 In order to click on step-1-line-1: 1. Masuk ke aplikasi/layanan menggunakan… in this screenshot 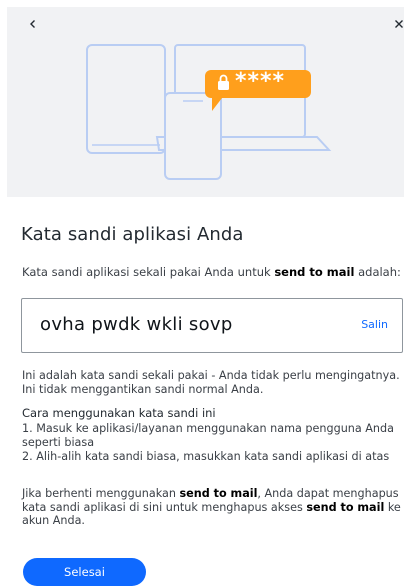, I will do `click(208, 428)`.